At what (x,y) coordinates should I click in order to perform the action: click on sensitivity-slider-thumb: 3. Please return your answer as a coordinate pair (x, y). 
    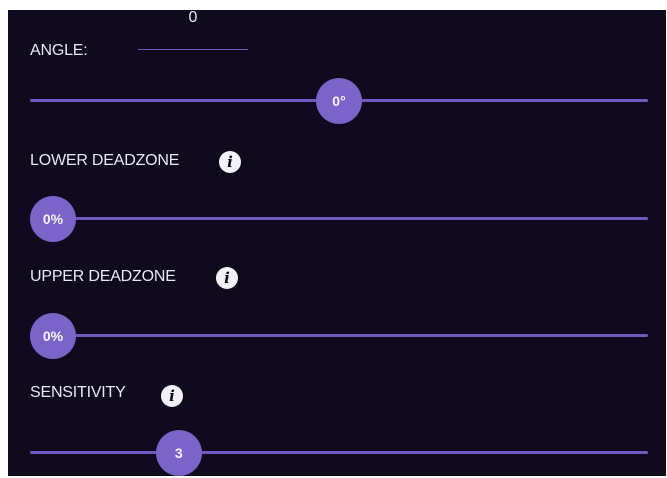
    Looking at the image, I should click on (178, 453).